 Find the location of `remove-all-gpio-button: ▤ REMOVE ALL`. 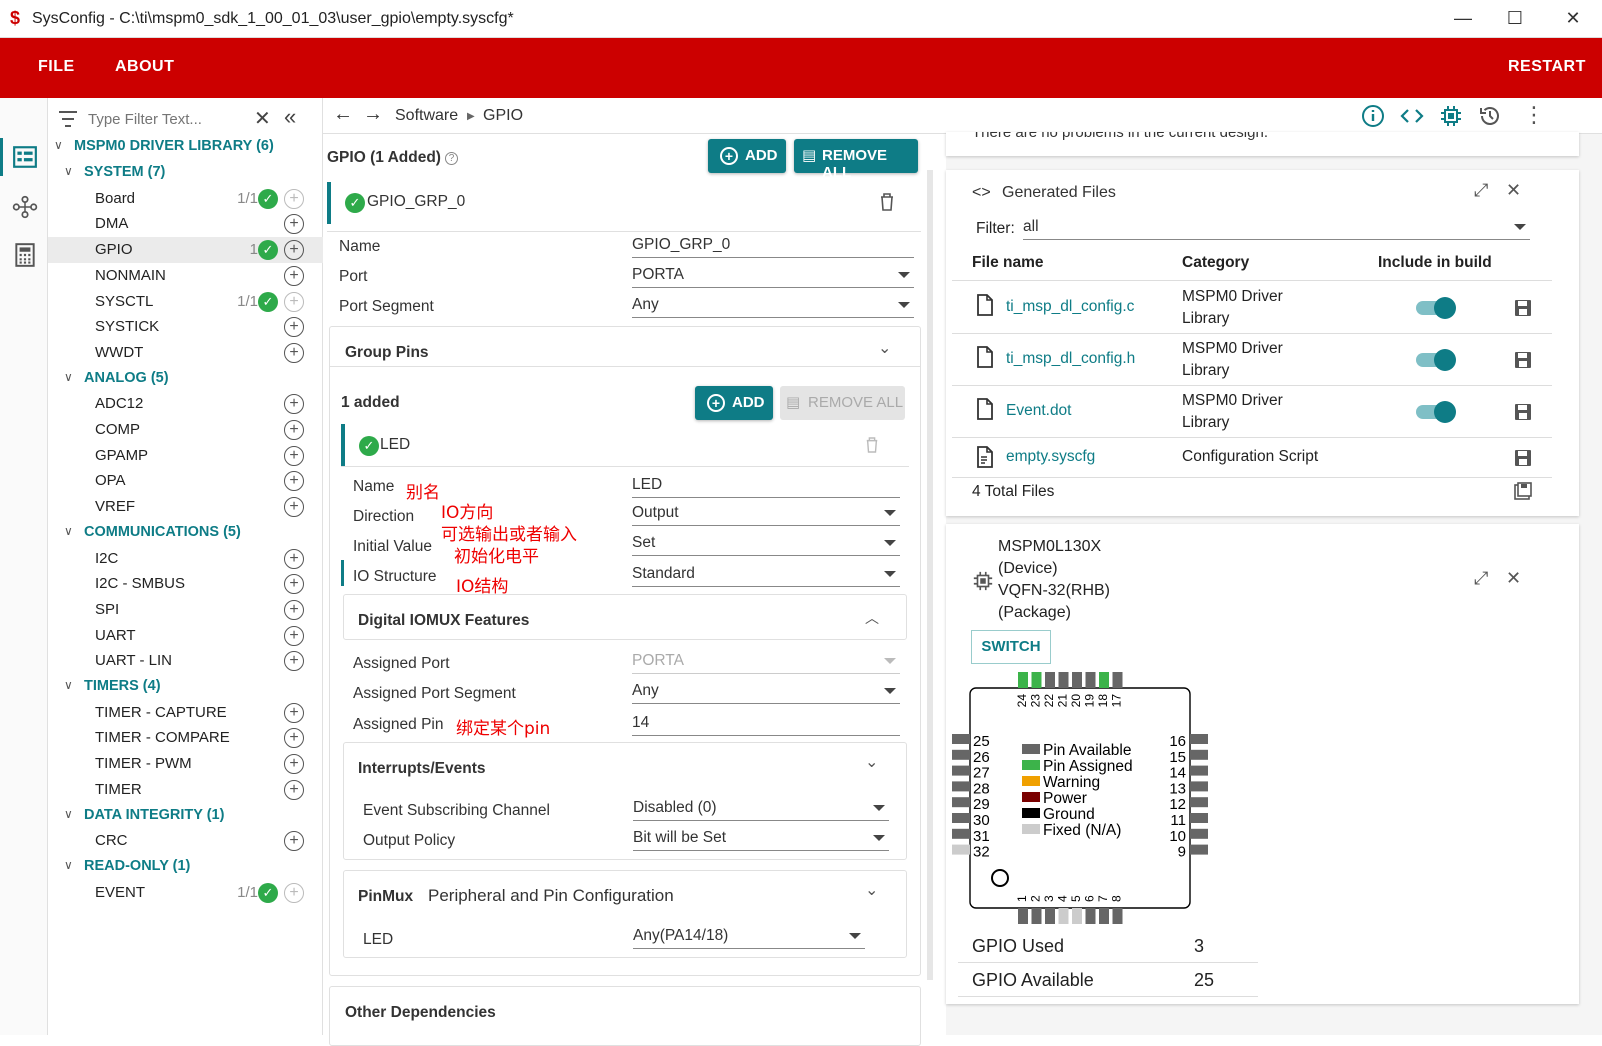

remove-all-gpio-button: ▤ REMOVE ALL is located at coordinates (856, 160).